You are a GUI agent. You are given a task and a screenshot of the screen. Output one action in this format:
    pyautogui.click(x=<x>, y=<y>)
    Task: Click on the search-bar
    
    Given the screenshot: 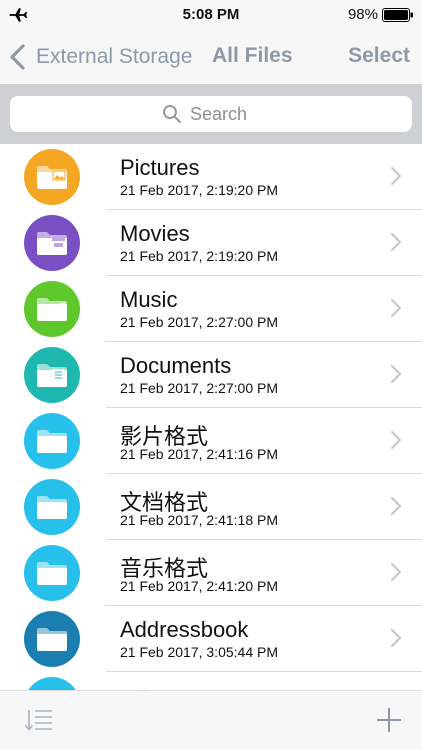 What is the action you would take?
    pyautogui.click(x=211, y=114)
    